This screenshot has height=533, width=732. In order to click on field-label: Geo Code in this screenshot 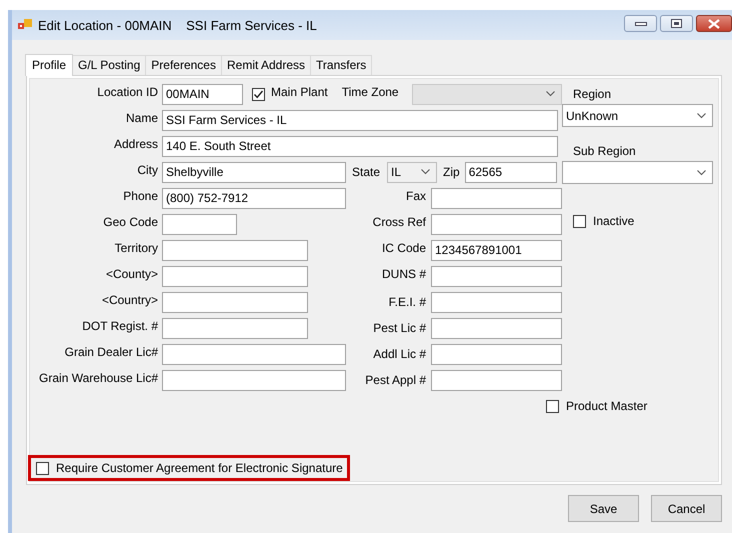, I will do `click(130, 222)`.